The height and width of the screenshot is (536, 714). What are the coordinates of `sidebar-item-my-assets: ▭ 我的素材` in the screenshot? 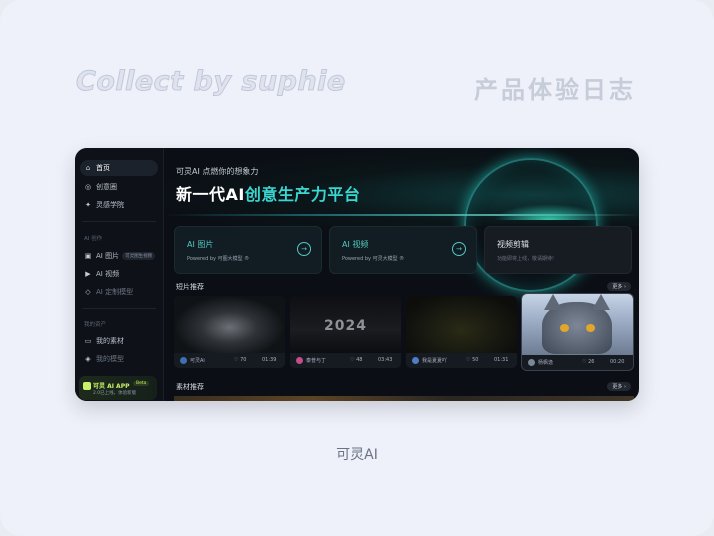 It's located at (119, 341).